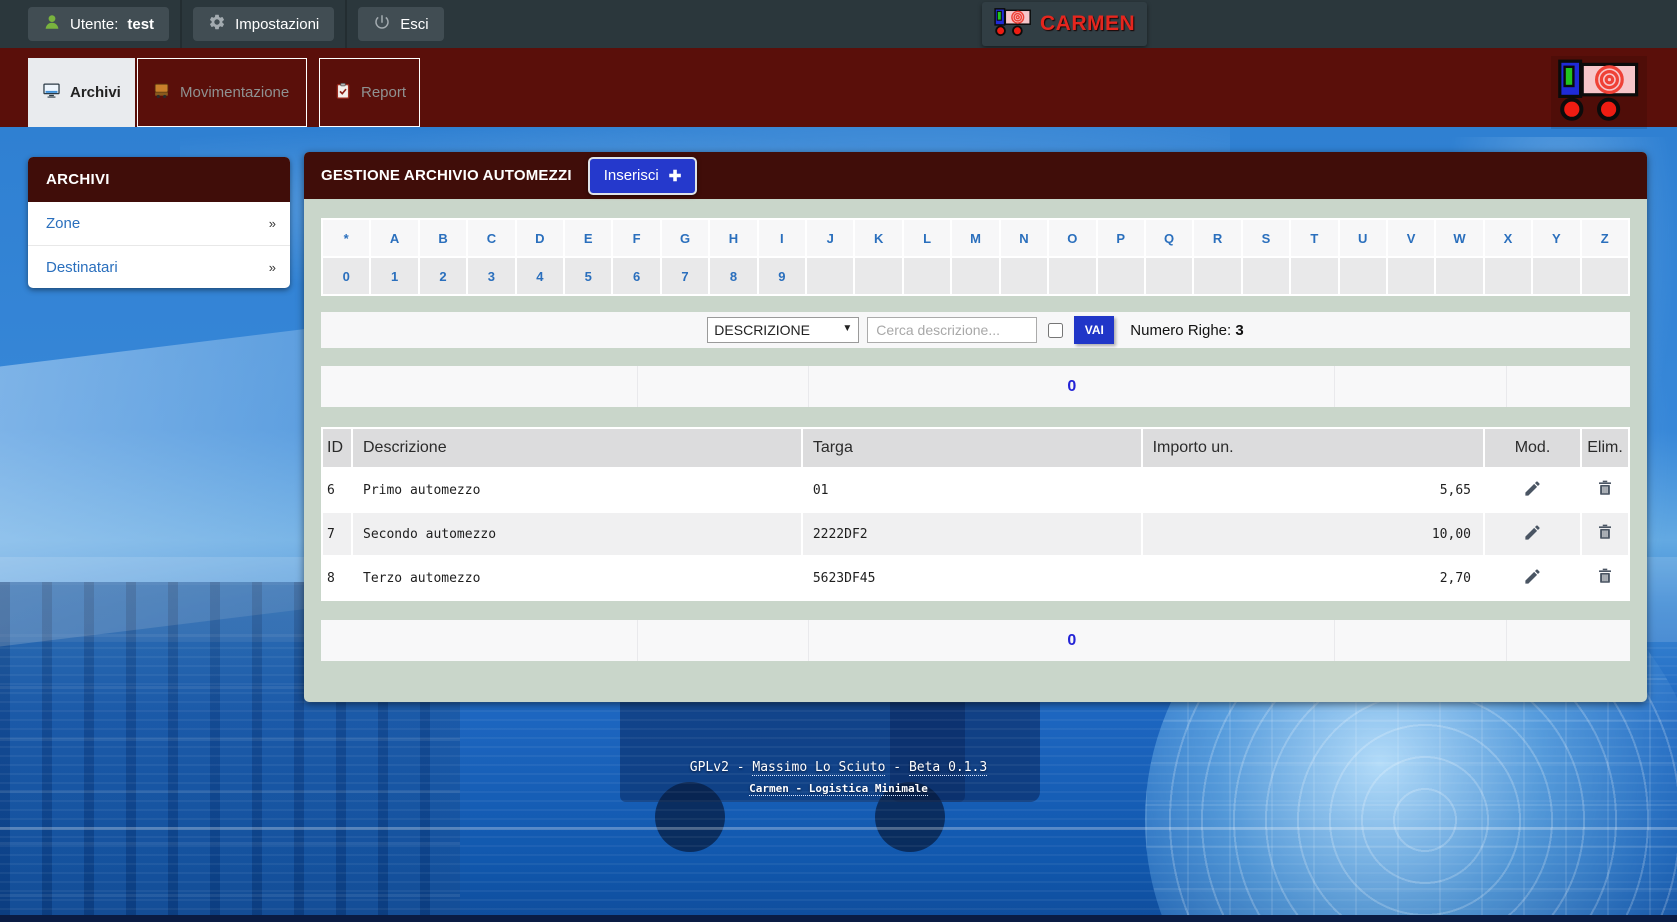 The image size is (1677, 922). I want to click on tab-report: Report, so click(369, 92).